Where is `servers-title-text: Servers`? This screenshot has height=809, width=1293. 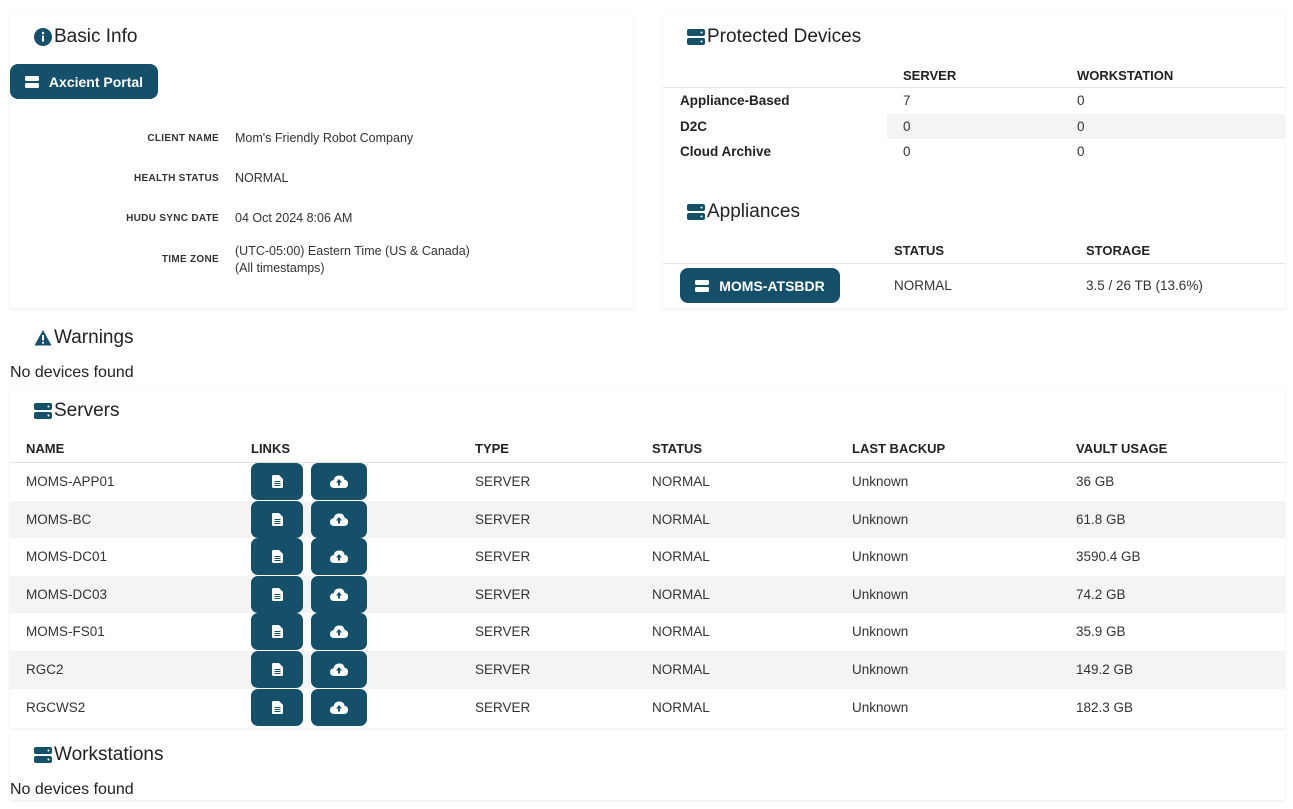
servers-title-text: Servers is located at coordinates (87, 410).